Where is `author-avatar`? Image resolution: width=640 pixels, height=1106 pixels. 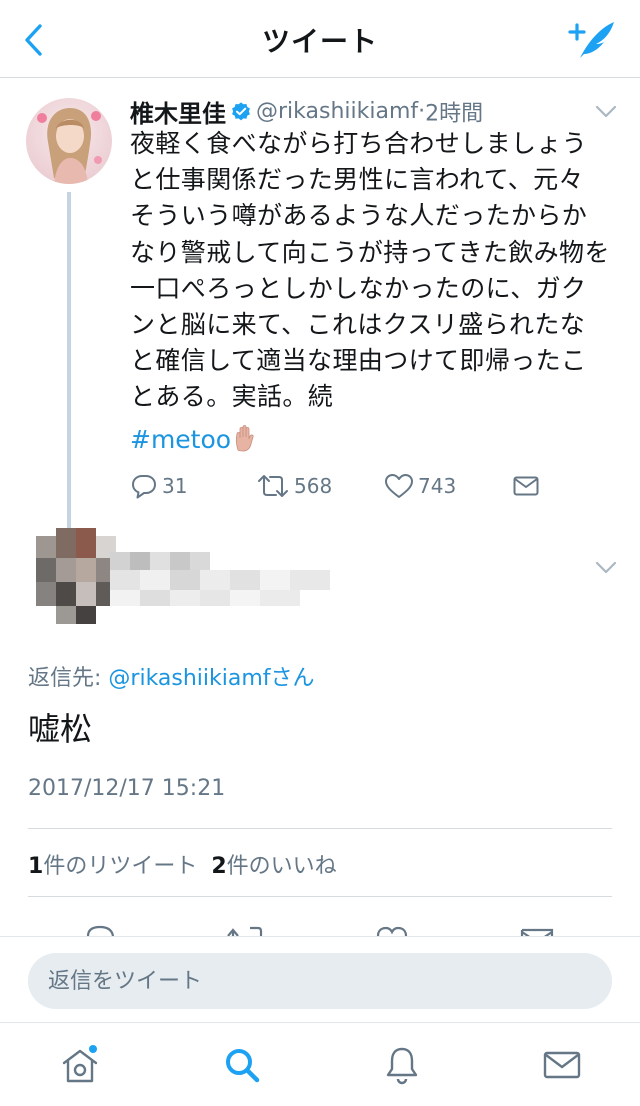 author-avatar is located at coordinates (69, 141).